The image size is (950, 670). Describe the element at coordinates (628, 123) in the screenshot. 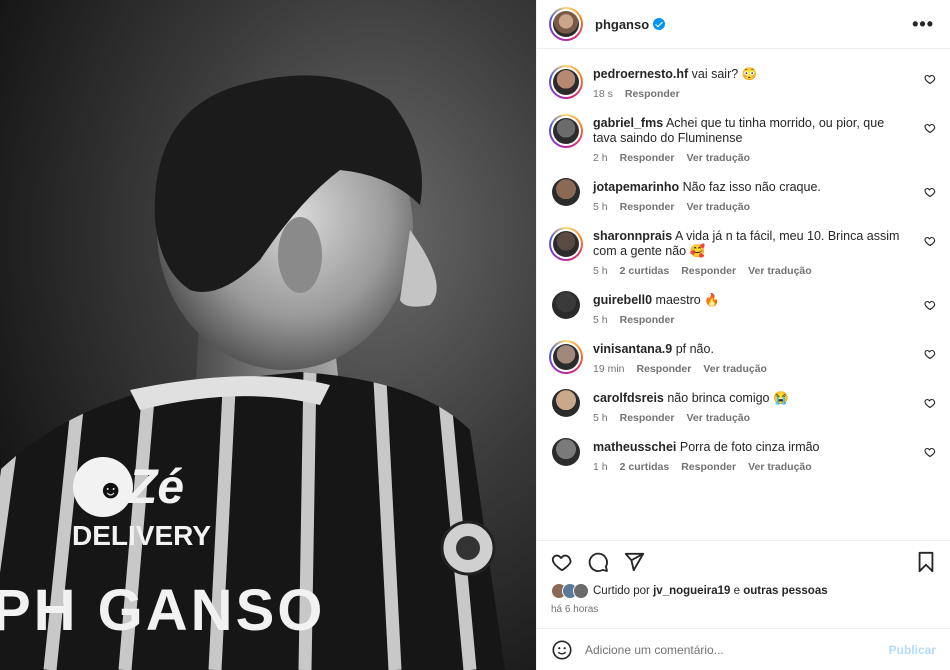

I see `comment-username: gabriel_fms` at that location.